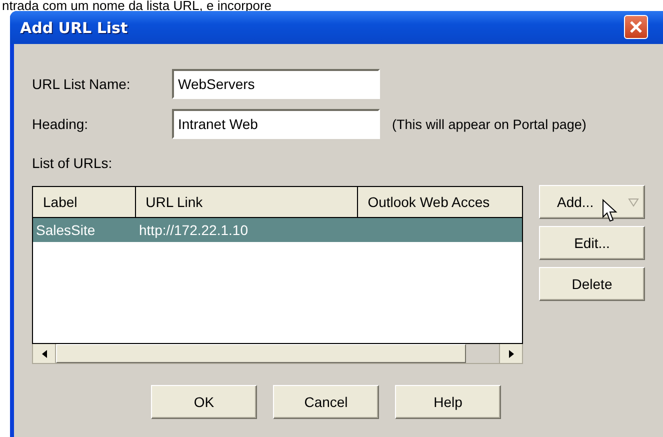 The height and width of the screenshot is (437, 663). What do you see at coordinates (326, 402) in the screenshot?
I see `dialog-button: Cancel` at bounding box center [326, 402].